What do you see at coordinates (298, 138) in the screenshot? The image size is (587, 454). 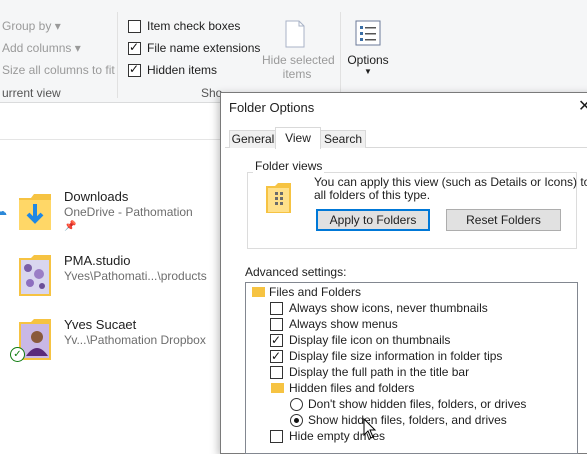 I see `tab-view: View` at bounding box center [298, 138].